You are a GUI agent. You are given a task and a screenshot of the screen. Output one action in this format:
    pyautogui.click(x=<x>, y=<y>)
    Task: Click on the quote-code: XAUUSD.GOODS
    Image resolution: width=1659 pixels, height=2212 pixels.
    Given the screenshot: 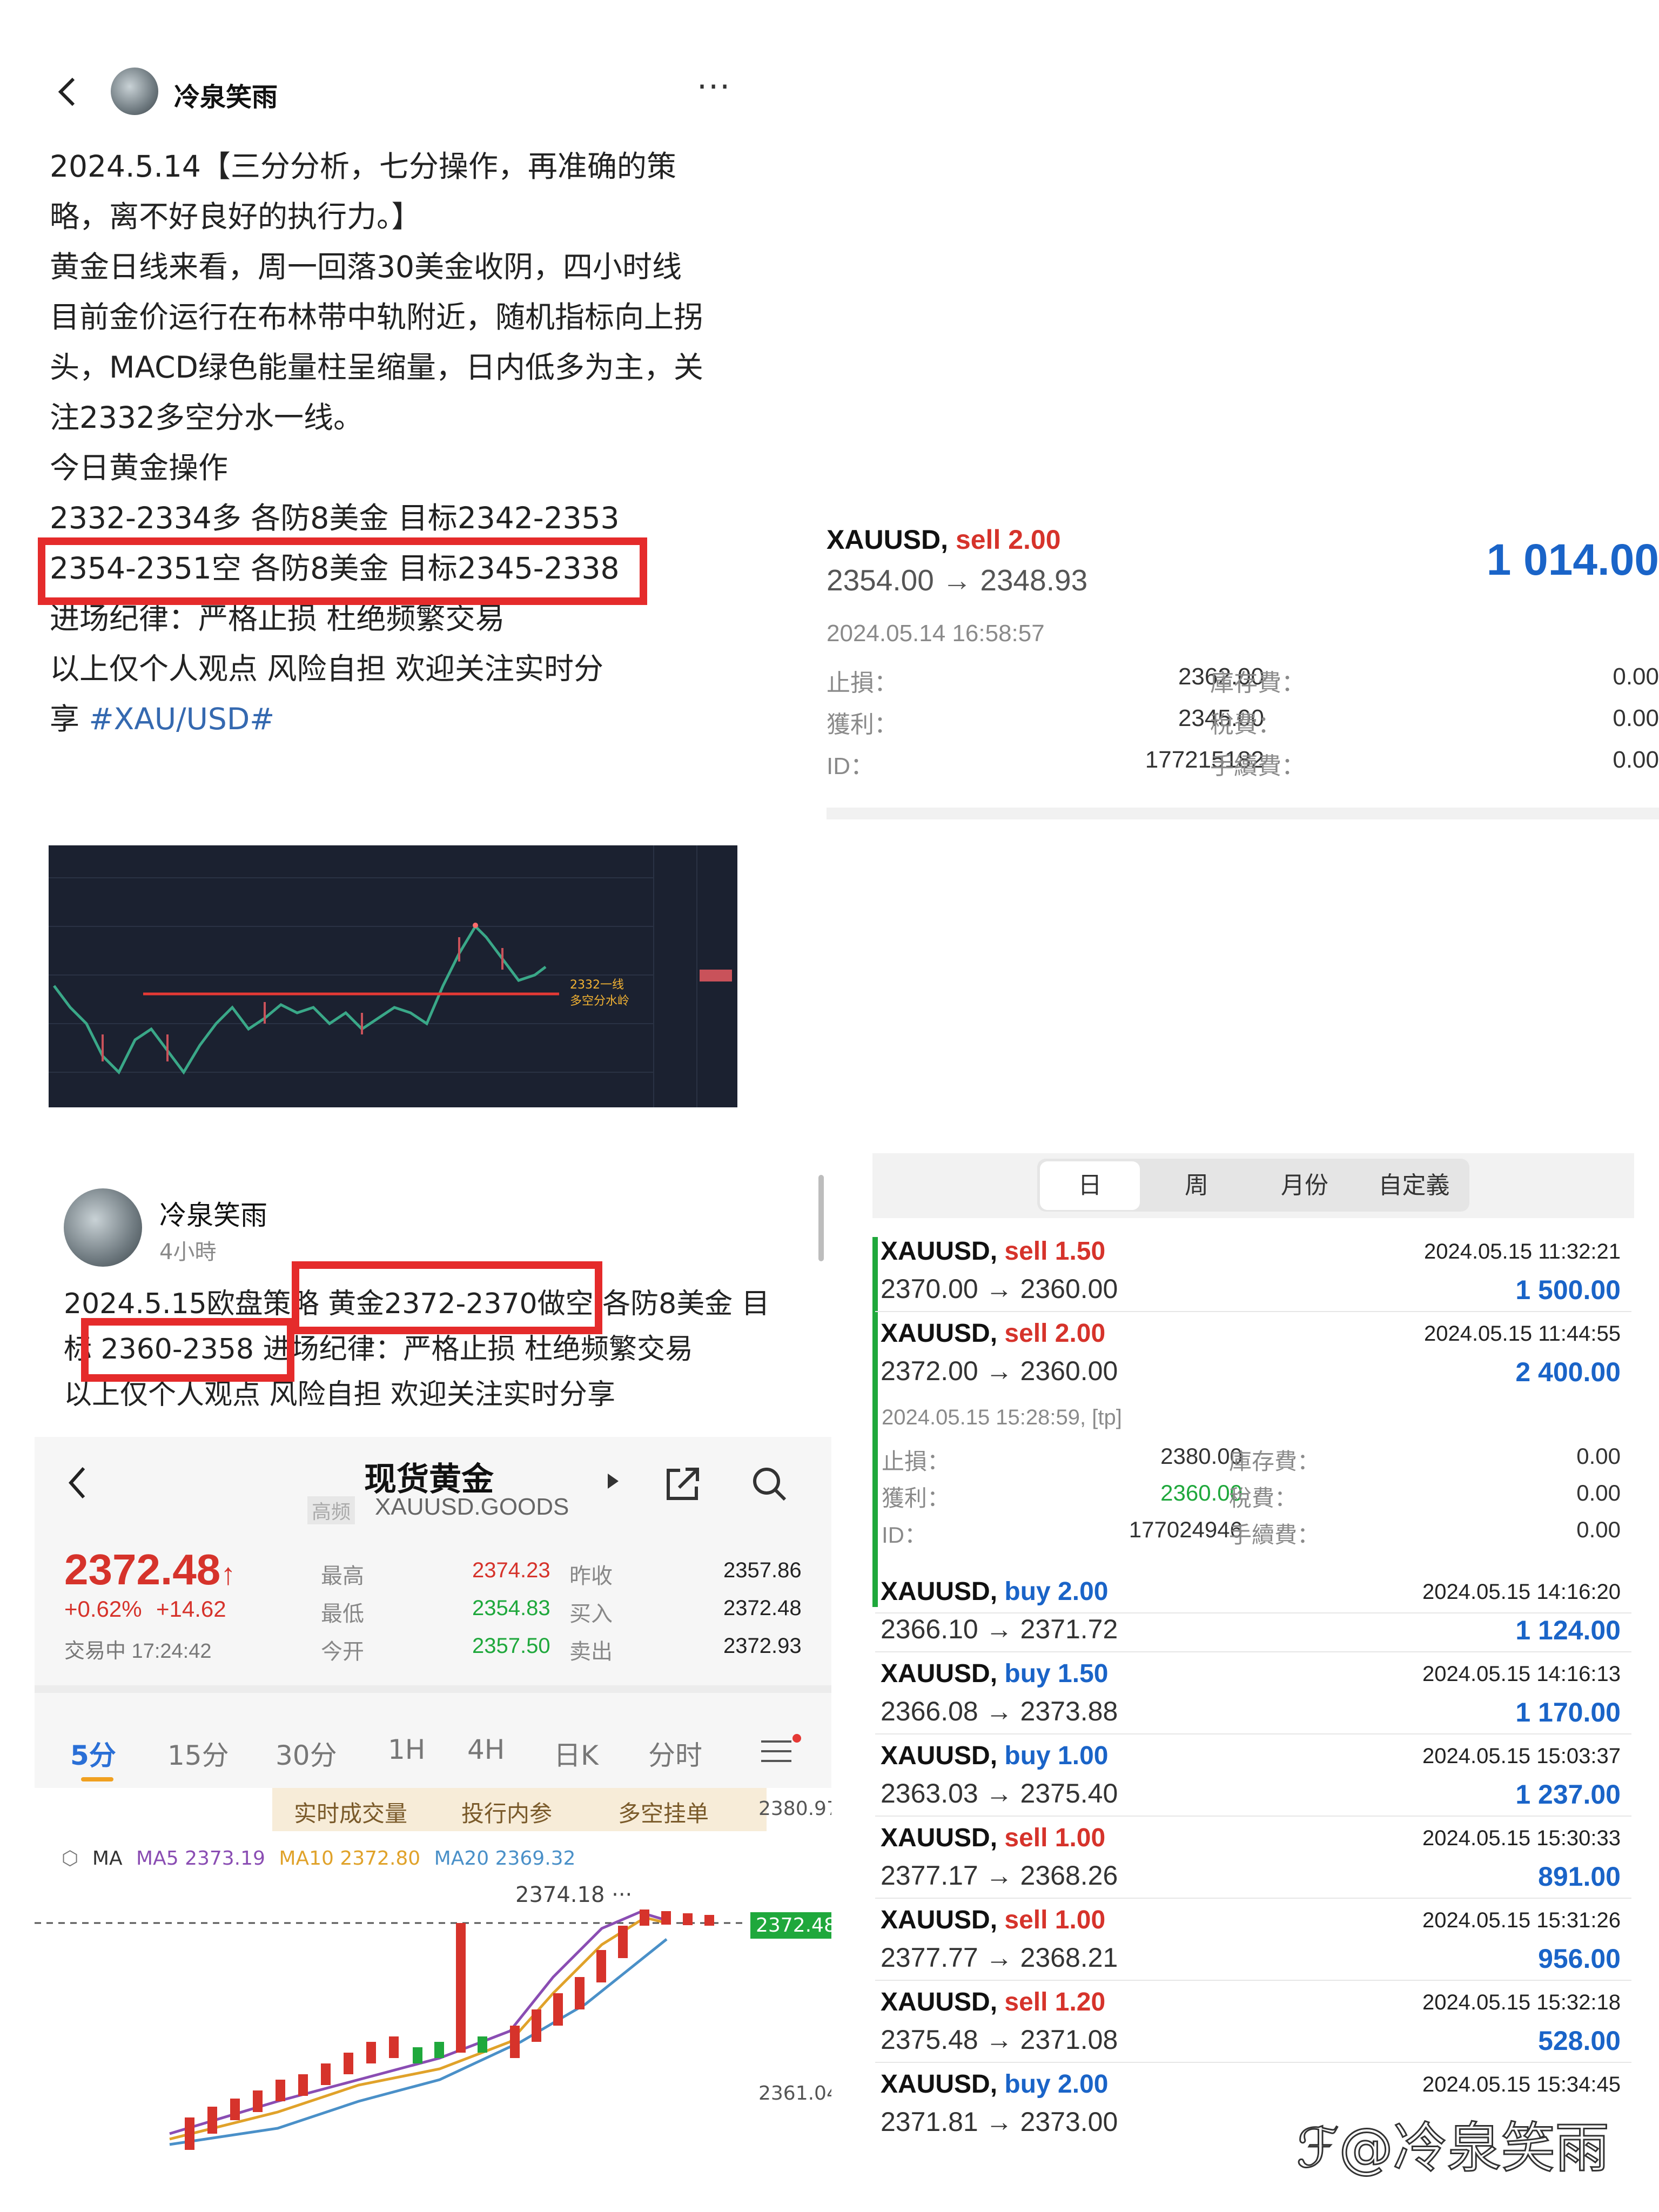 What is the action you would take?
    pyautogui.click(x=472, y=1507)
    